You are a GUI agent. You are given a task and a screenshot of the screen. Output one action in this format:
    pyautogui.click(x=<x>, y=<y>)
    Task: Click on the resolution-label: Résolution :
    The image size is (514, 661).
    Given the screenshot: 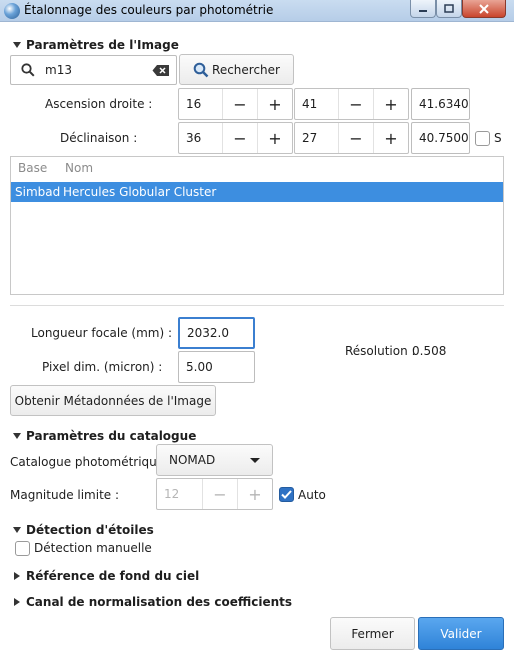 What is the action you would take?
    pyautogui.click(x=380, y=351)
    